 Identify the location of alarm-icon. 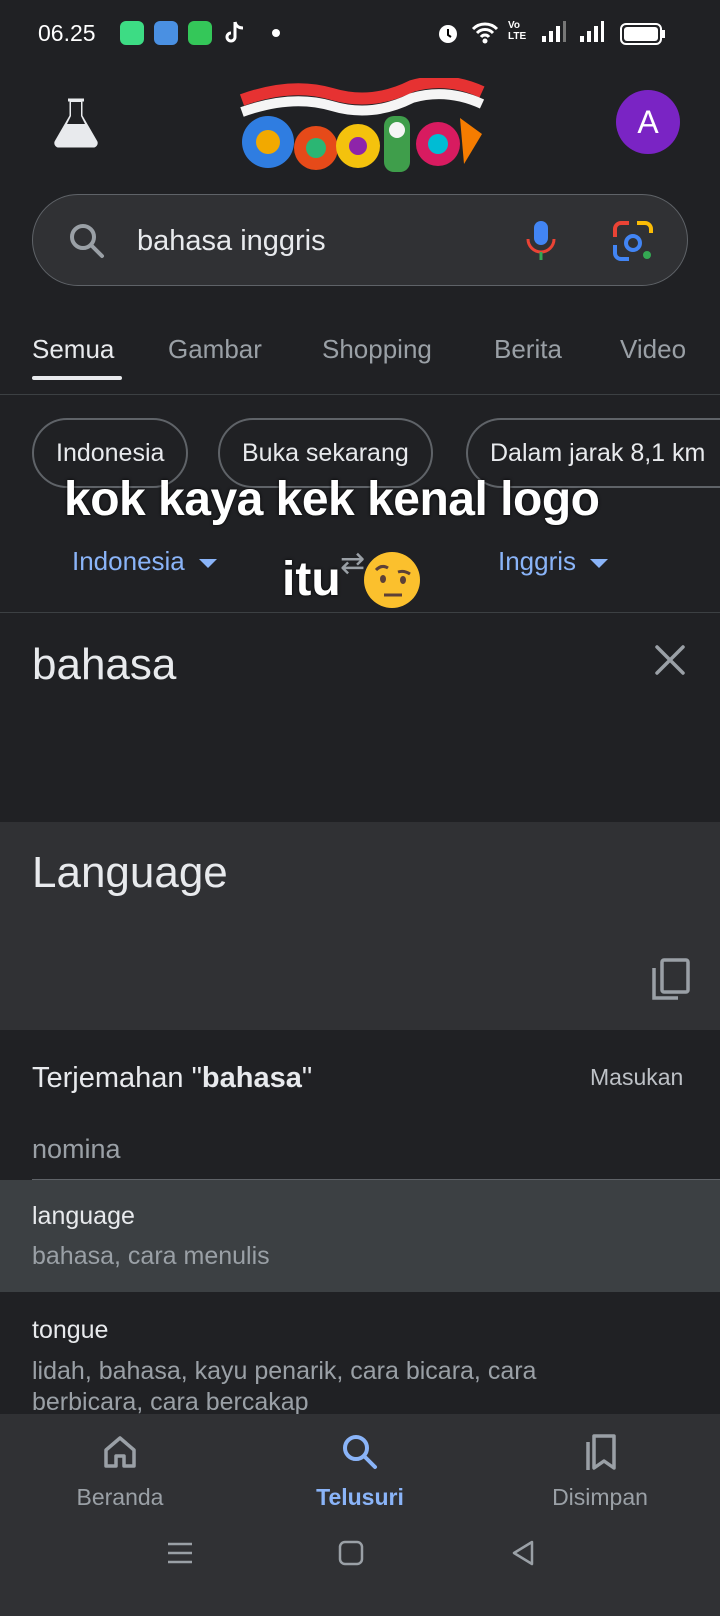
(448, 34).